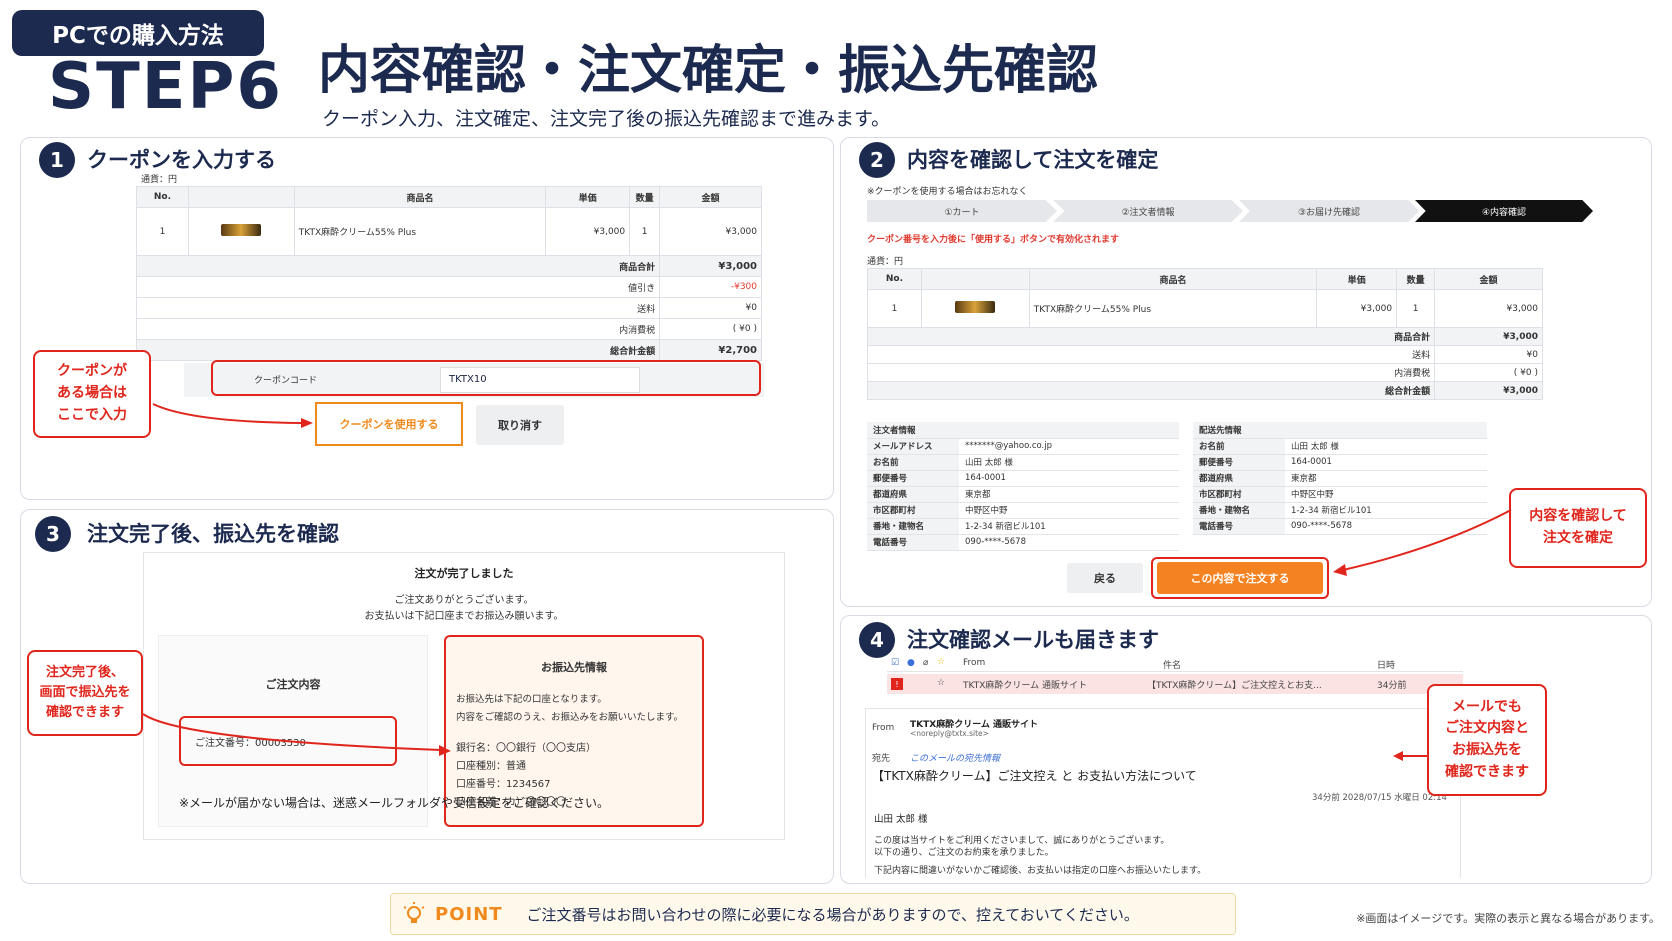 This screenshot has height=941, width=1672. Describe the element at coordinates (570, 717) in the screenshot. I see `bank-info-line: 内容をご確認のうえ、お振込みをお願いいたします。` at that location.